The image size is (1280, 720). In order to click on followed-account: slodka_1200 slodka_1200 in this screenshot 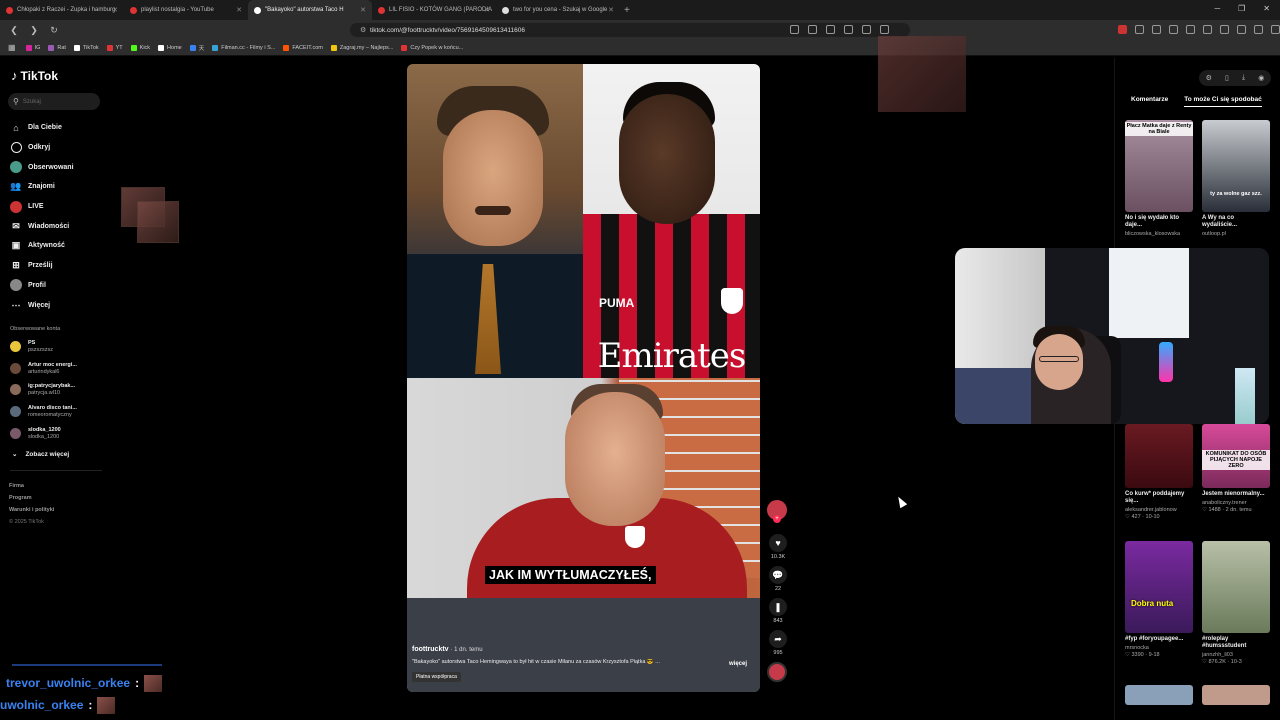, I will do `click(35, 434)`.